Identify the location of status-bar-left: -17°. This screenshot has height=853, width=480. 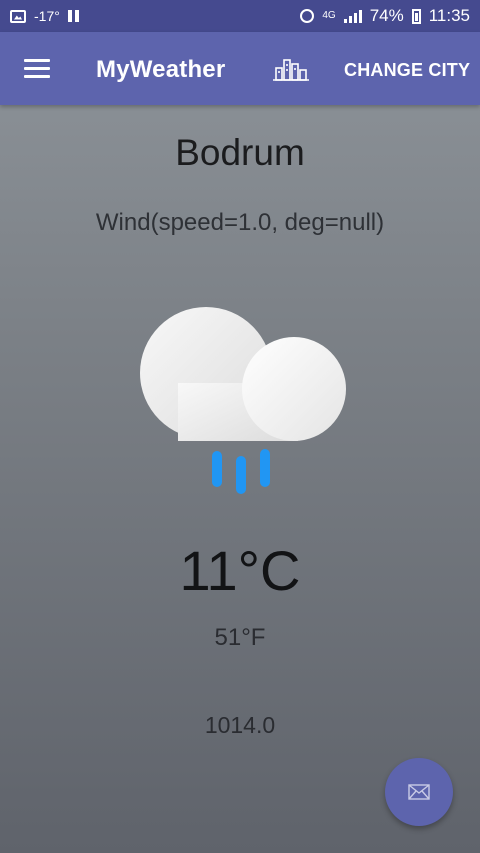
(44, 16).